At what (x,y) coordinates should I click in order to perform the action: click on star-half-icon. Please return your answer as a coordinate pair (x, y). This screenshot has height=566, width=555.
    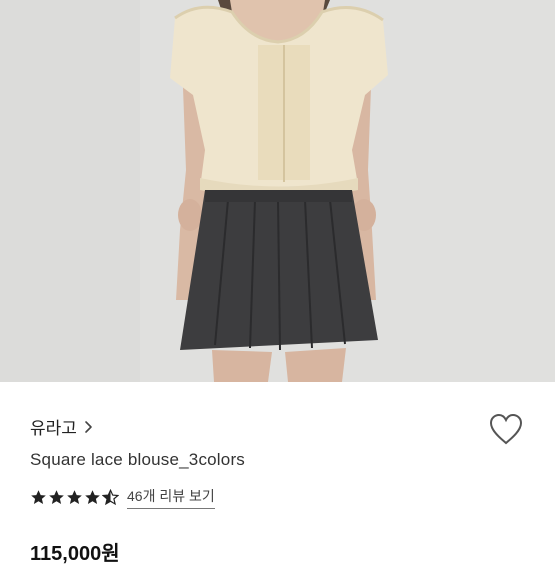
    Looking at the image, I should click on (110, 497).